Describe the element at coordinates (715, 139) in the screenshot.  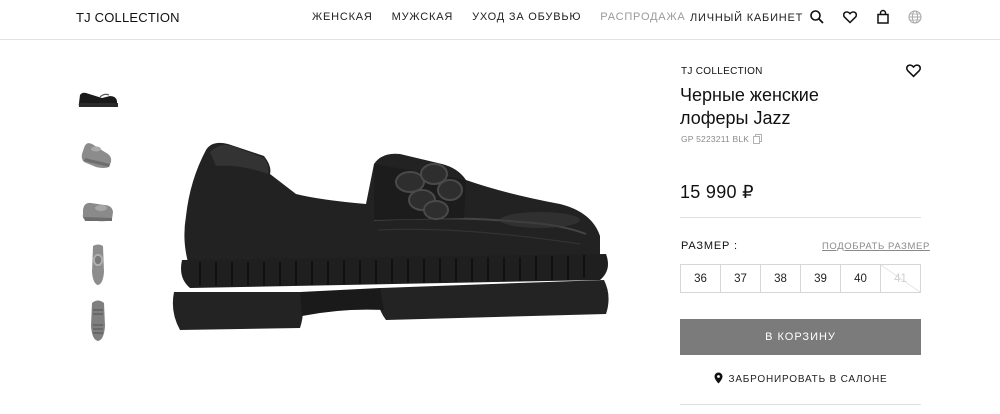
I see `sku-text: GP 5223211 BLK` at that location.